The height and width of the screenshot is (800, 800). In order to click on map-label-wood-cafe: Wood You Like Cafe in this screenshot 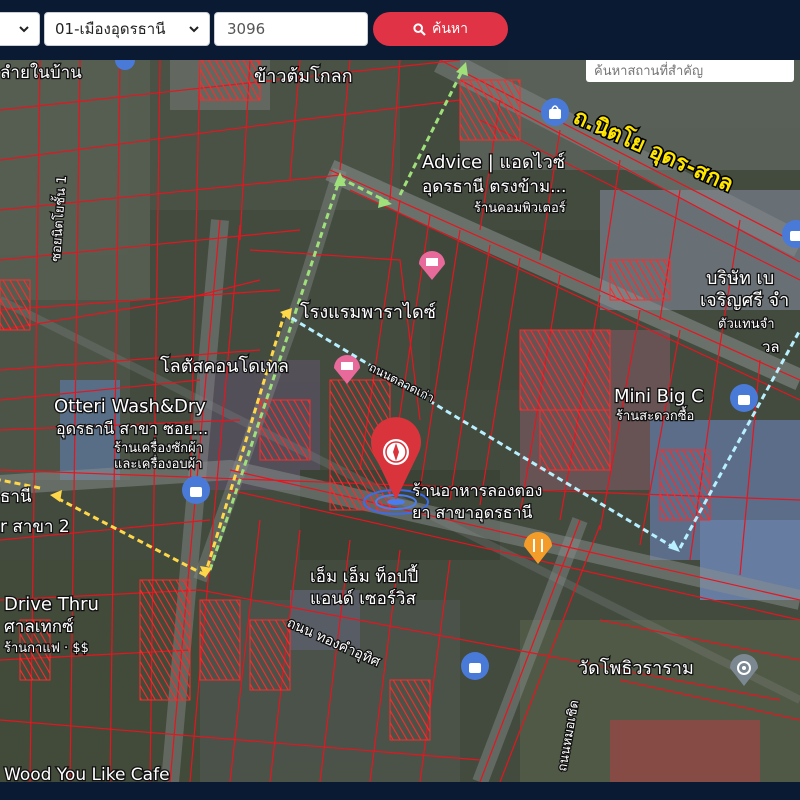, I will do `click(87, 773)`.